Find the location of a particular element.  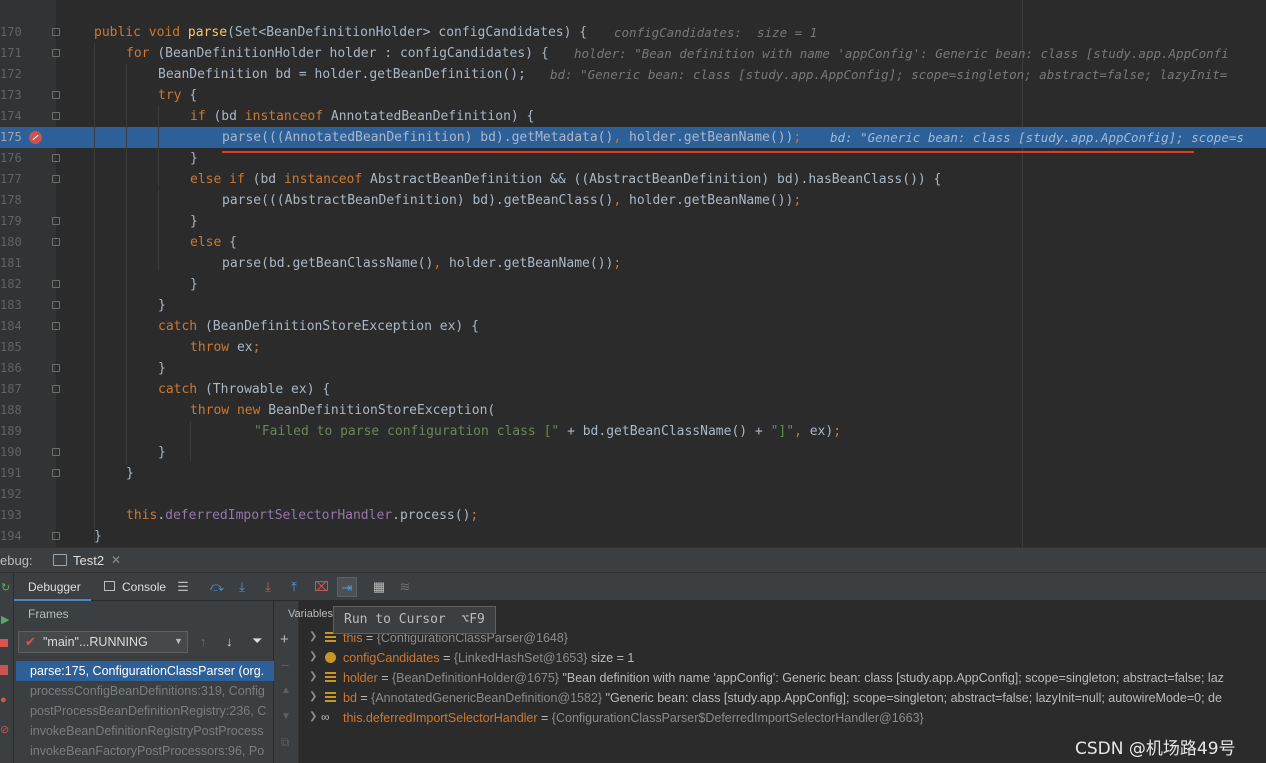

field-icon is located at coordinates (330, 697).